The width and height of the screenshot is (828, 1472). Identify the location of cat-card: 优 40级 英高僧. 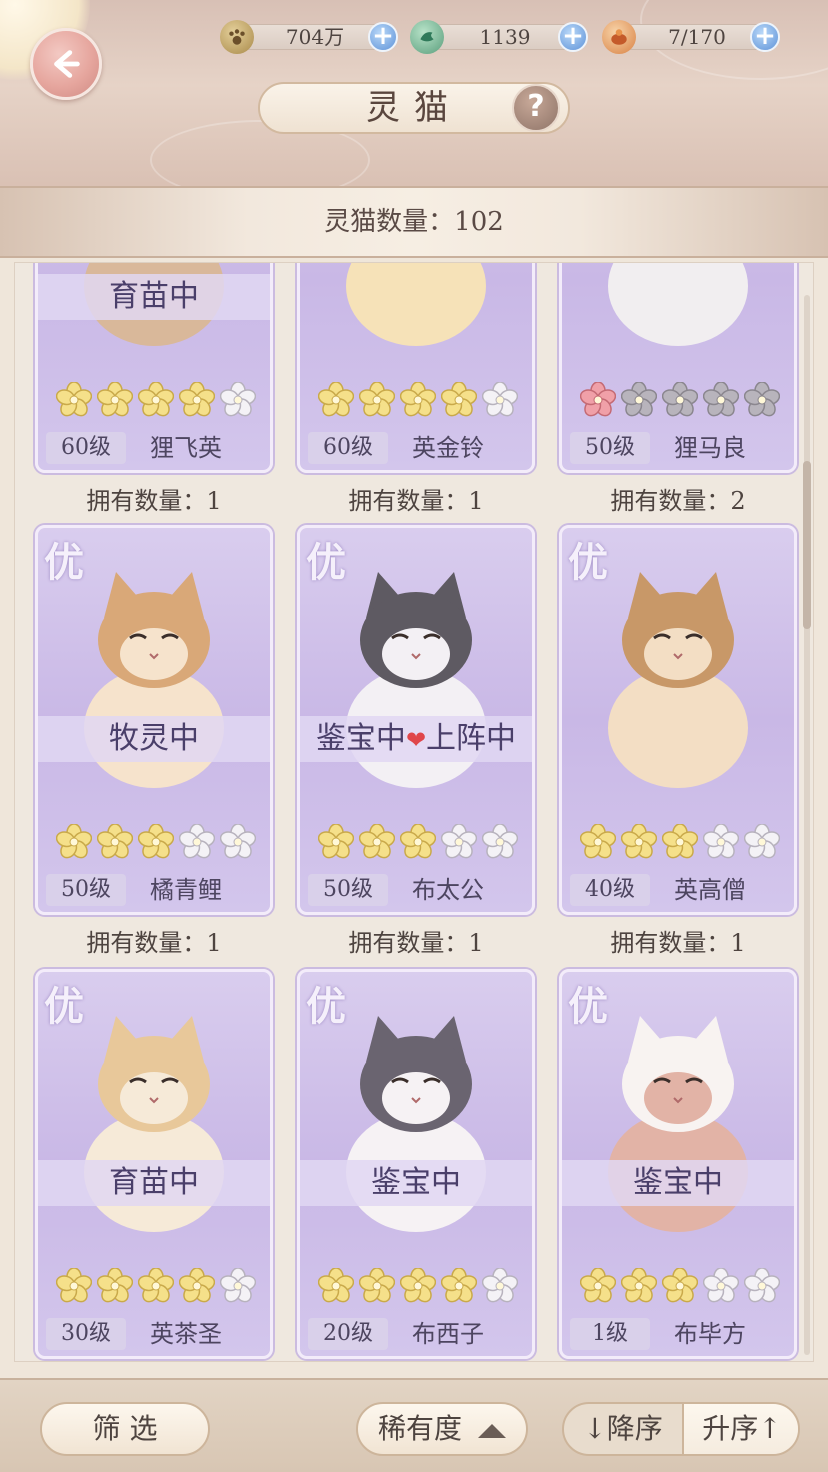
(678, 720).